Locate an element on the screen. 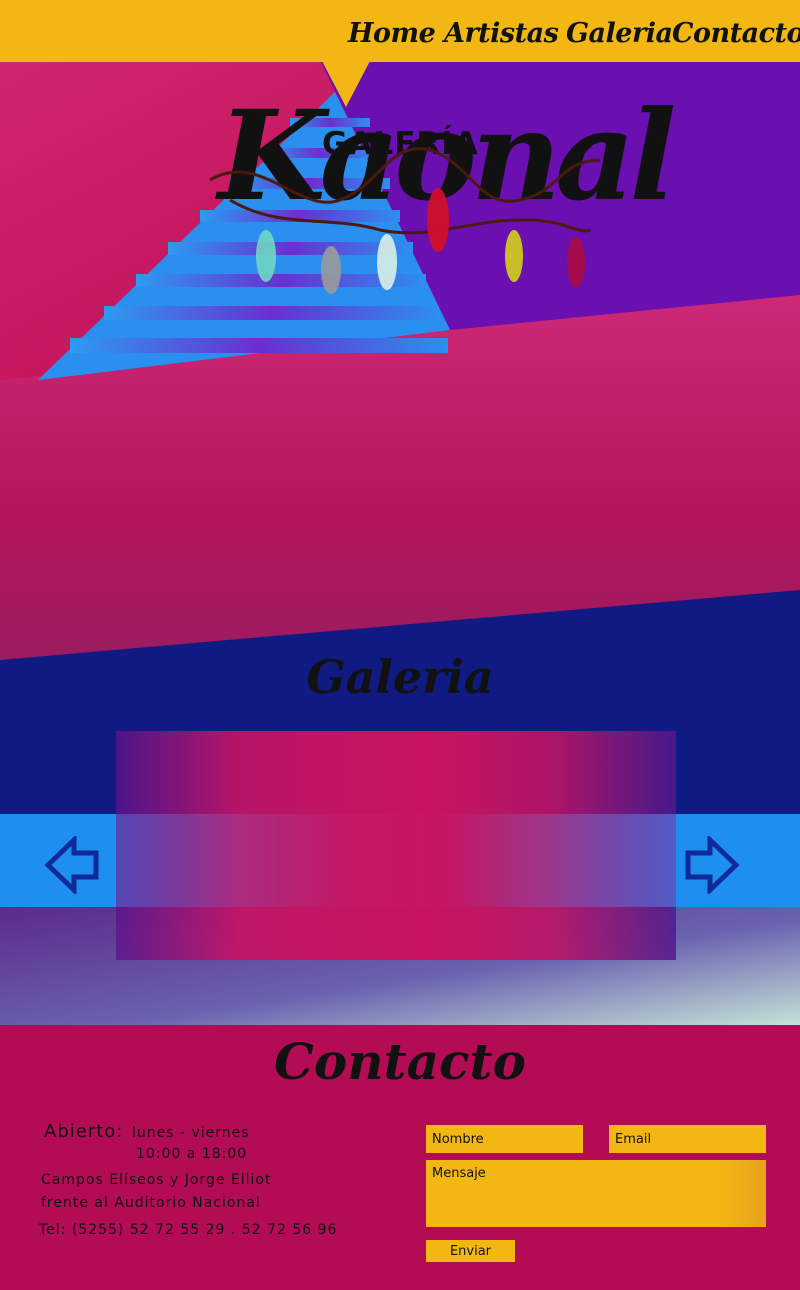  name-field is located at coordinates (504, 1139).